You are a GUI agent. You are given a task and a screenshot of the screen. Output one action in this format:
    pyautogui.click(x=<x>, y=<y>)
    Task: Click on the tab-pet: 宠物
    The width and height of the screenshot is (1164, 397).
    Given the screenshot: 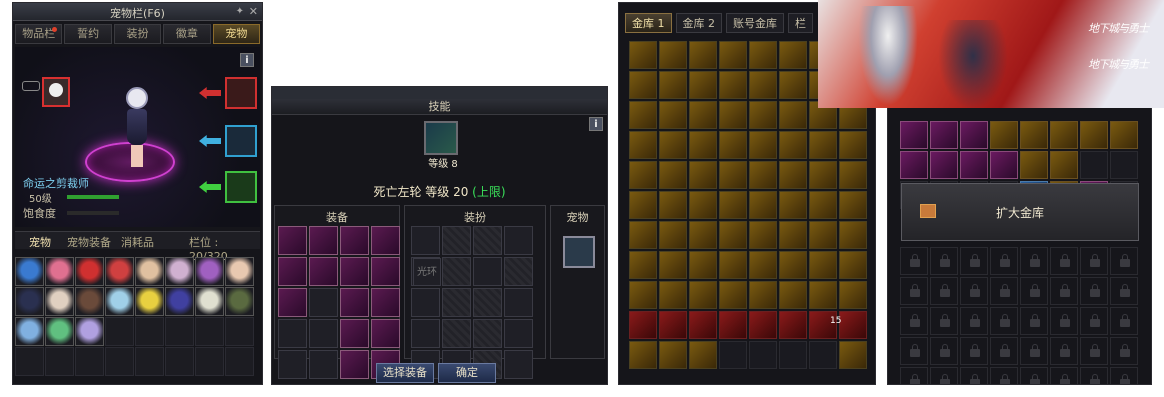 What is the action you would take?
    pyautogui.click(x=236, y=34)
    